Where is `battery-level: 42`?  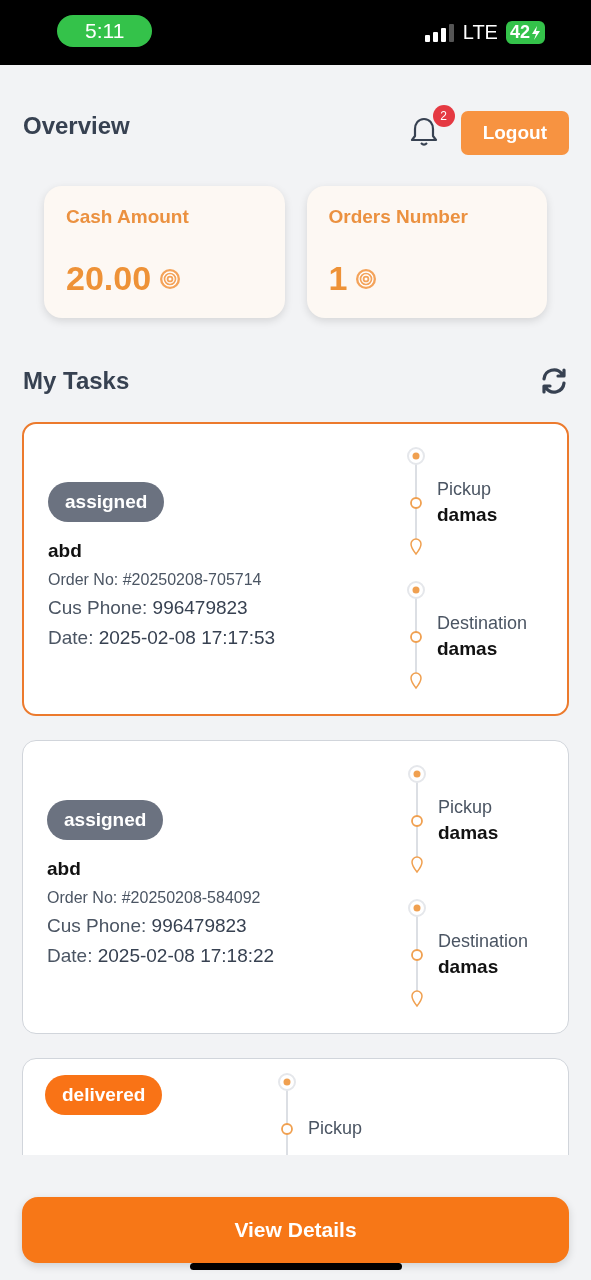
battery-level: 42 is located at coordinates (525, 32).